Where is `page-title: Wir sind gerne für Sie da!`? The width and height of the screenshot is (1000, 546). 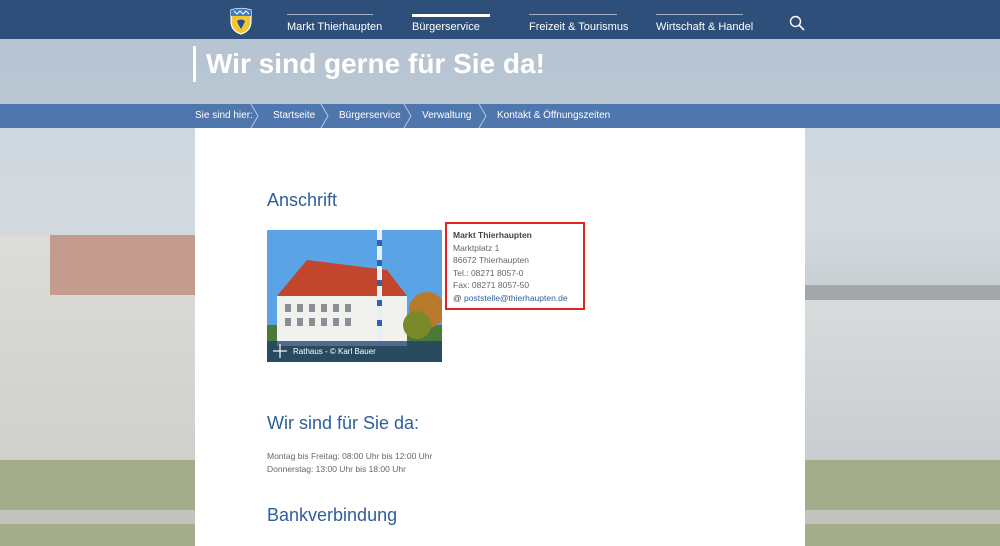 page-title: Wir sind gerne für Sie da! is located at coordinates (369, 64).